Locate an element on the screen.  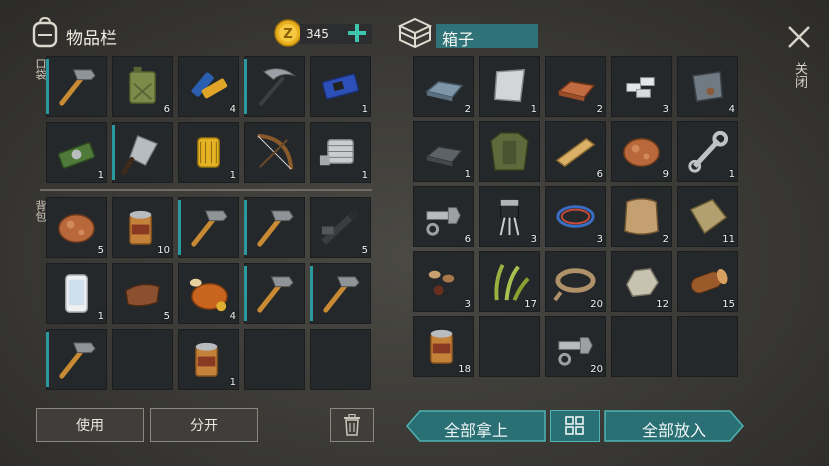
bow-icon is located at coordinates (275, 151).